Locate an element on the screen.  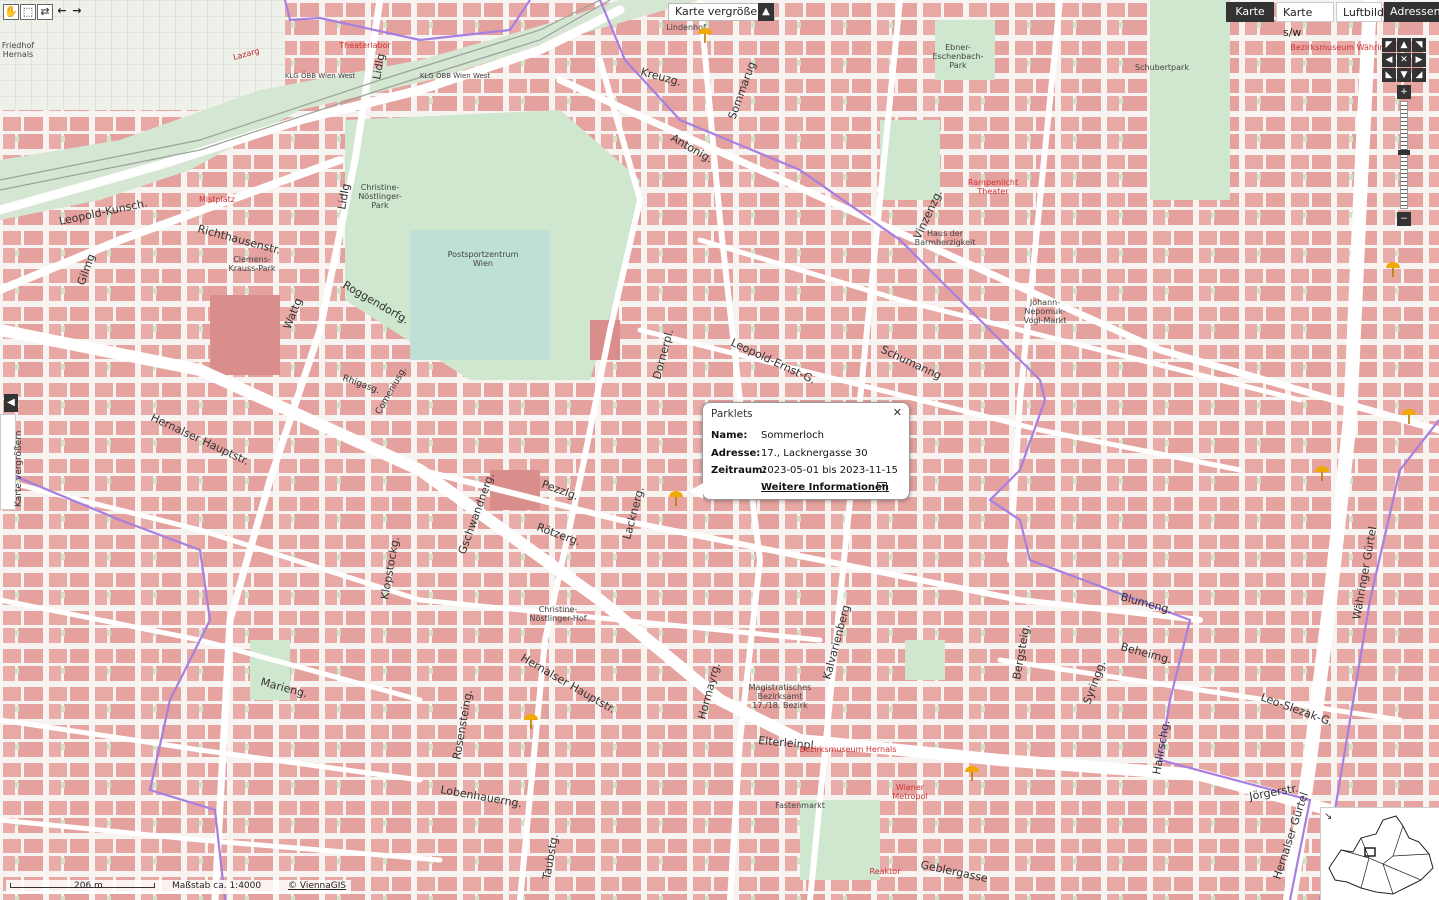
scale-distance: 206 m is located at coordinates (88, 886).